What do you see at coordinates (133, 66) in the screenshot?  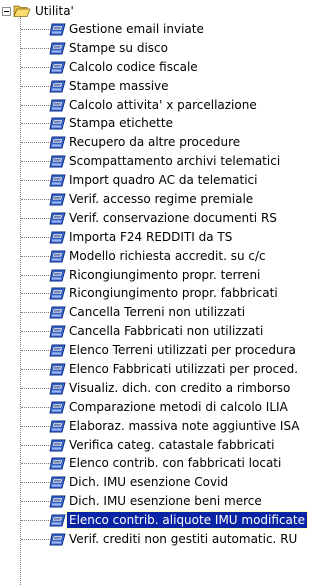 I see `tree-item-label: Calcolo codice fiscale` at bounding box center [133, 66].